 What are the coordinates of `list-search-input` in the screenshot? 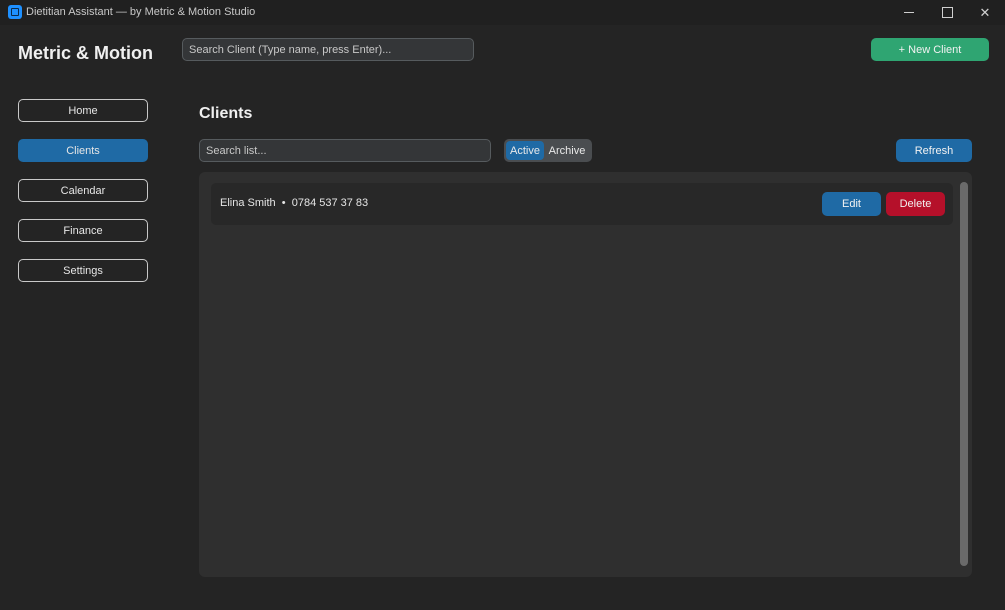 It's located at (345, 150).